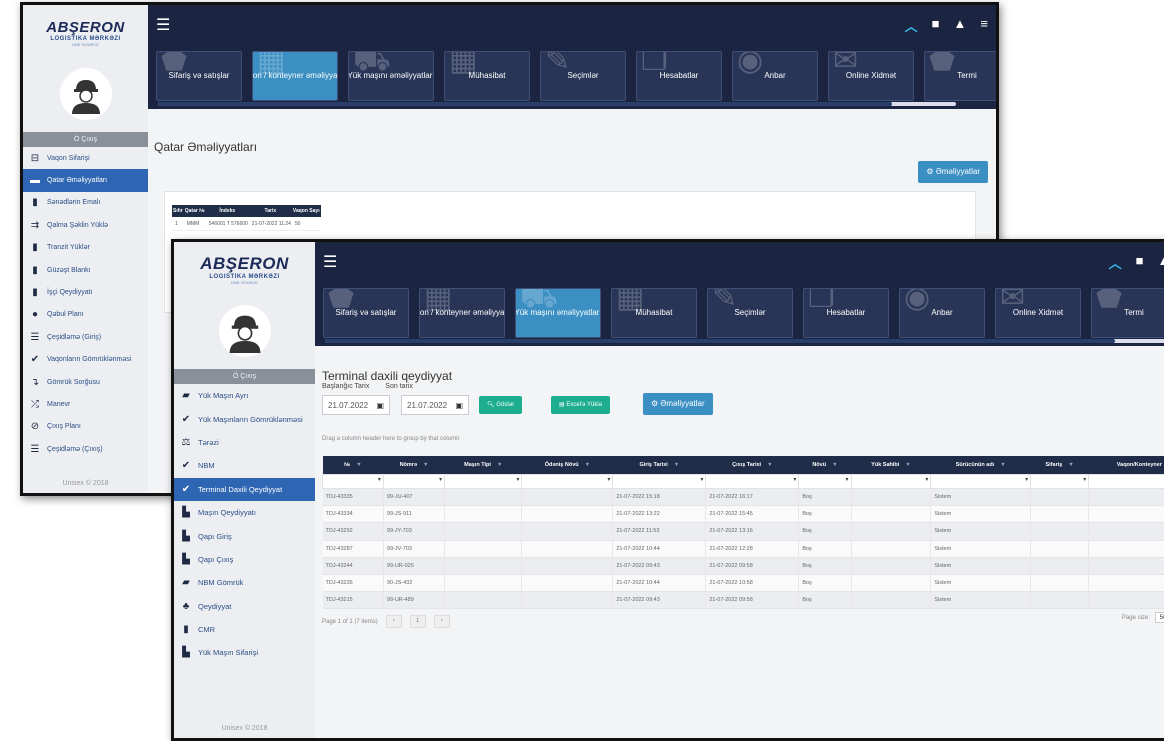 The height and width of the screenshot is (741, 1164). What do you see at coordinates (244, 606) in the screenshot?
I see `sidebar-item: ♣Qeydiyyat` at bounding box center [244, 606].